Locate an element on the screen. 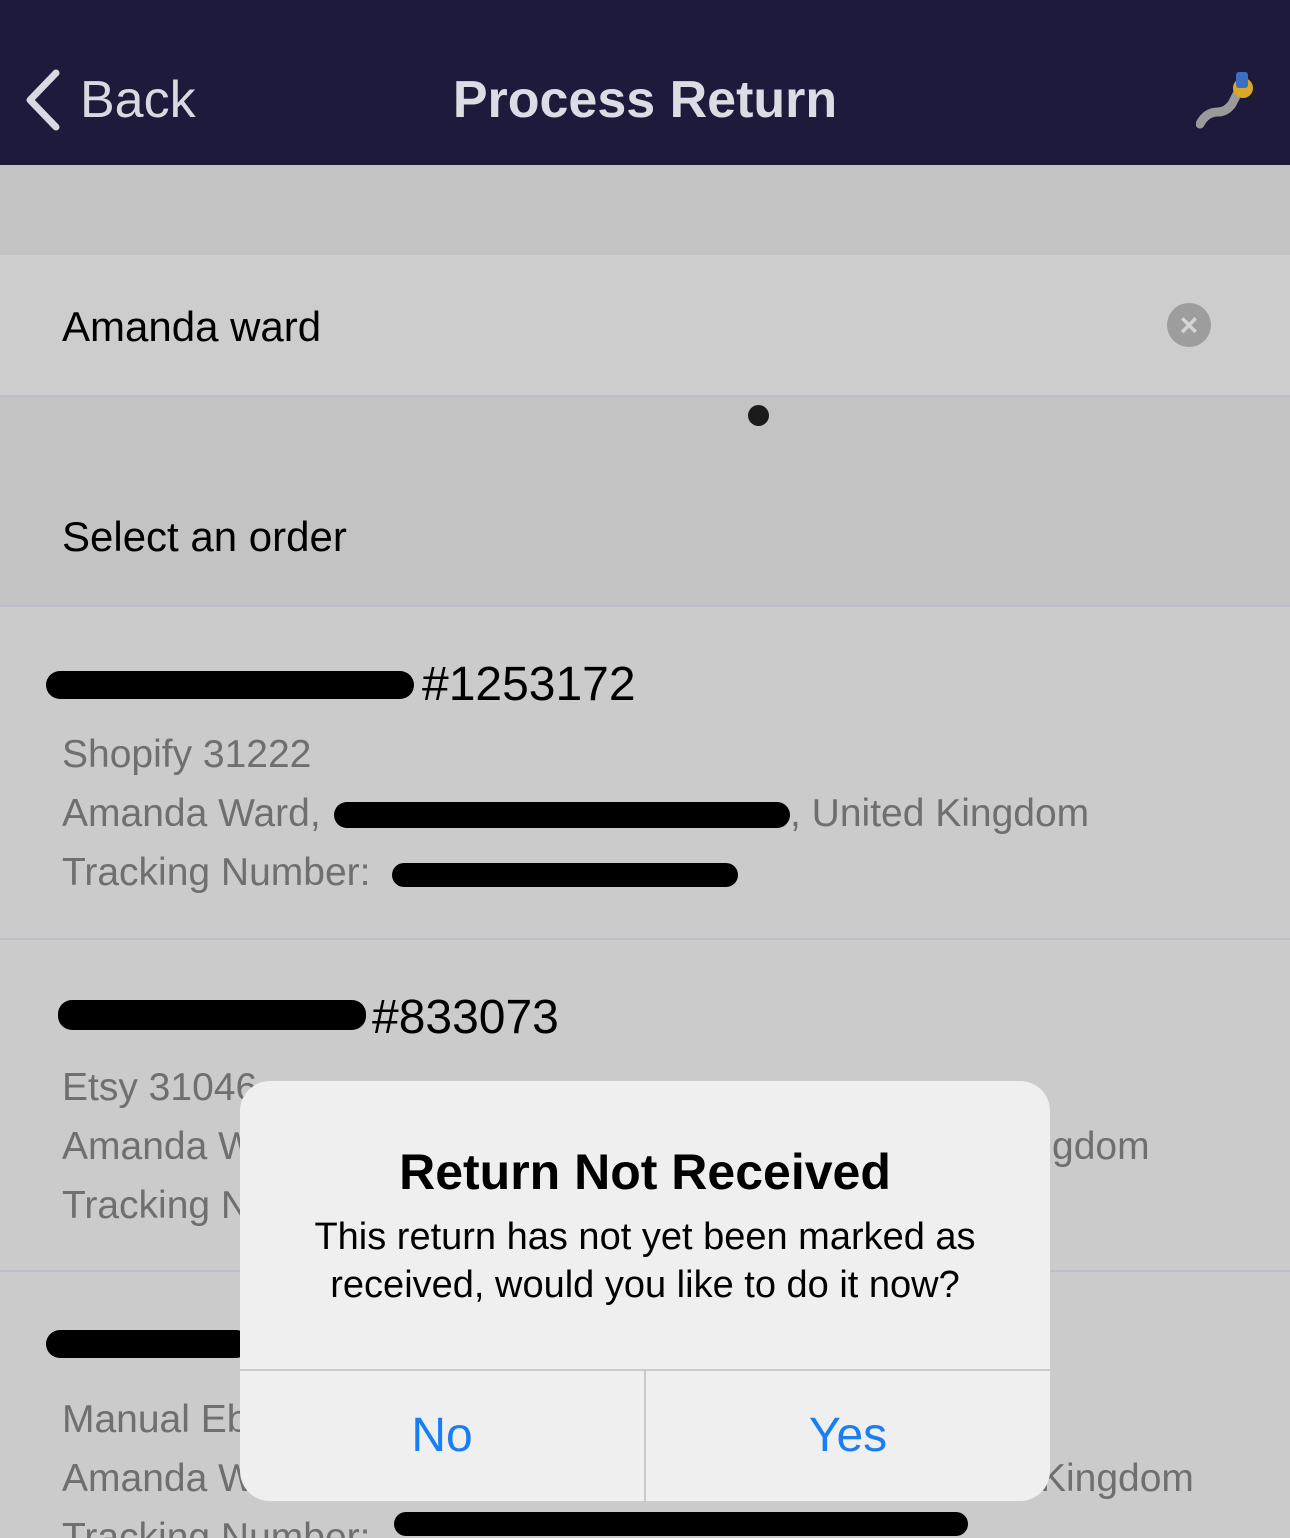  order-number: #1253172 is located at coordinates (529, 684).